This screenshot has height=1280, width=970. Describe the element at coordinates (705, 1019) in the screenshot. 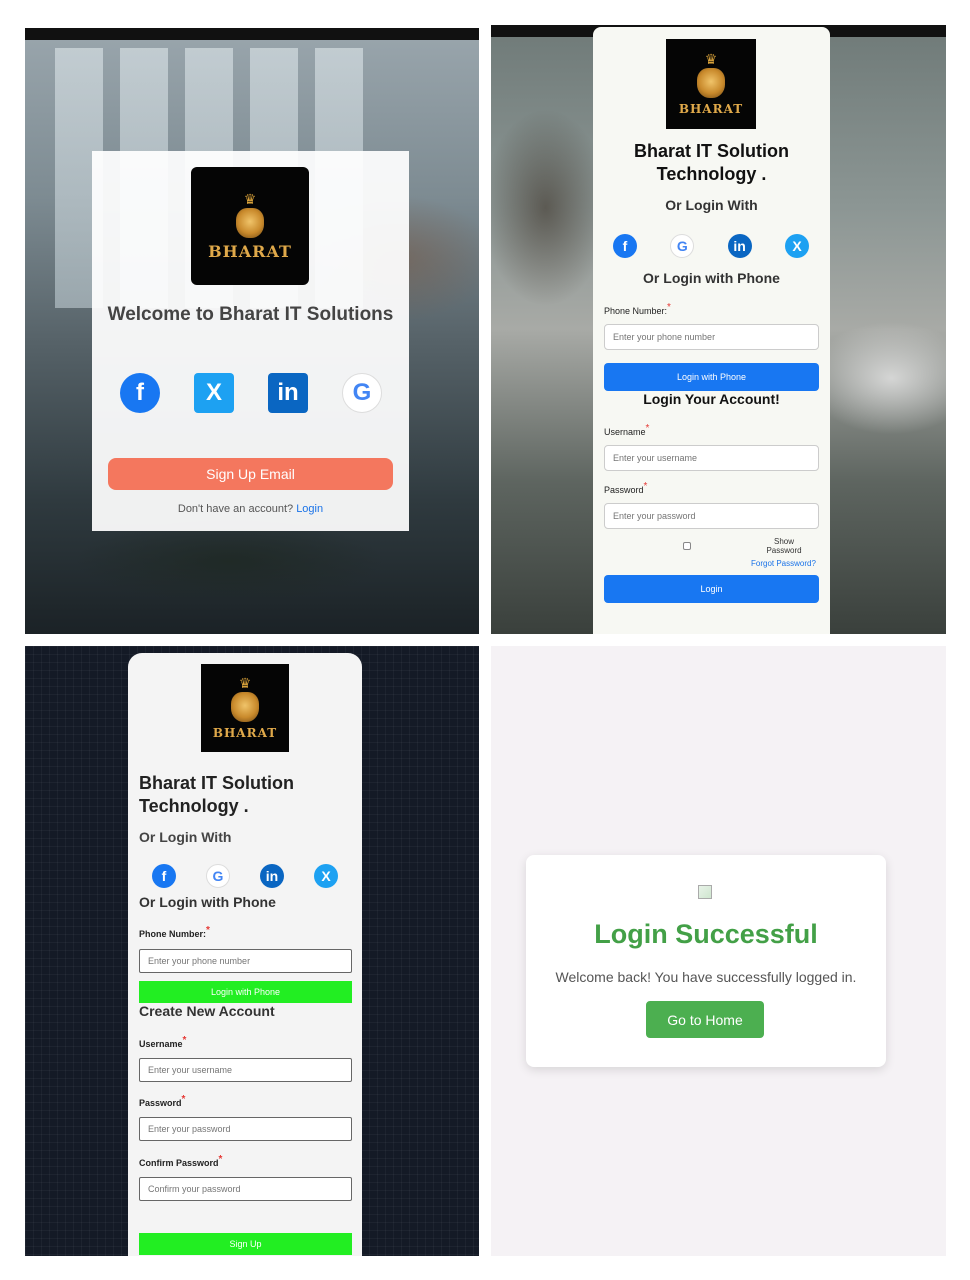

I see `go-to-home-button: Go to Home` at that location.